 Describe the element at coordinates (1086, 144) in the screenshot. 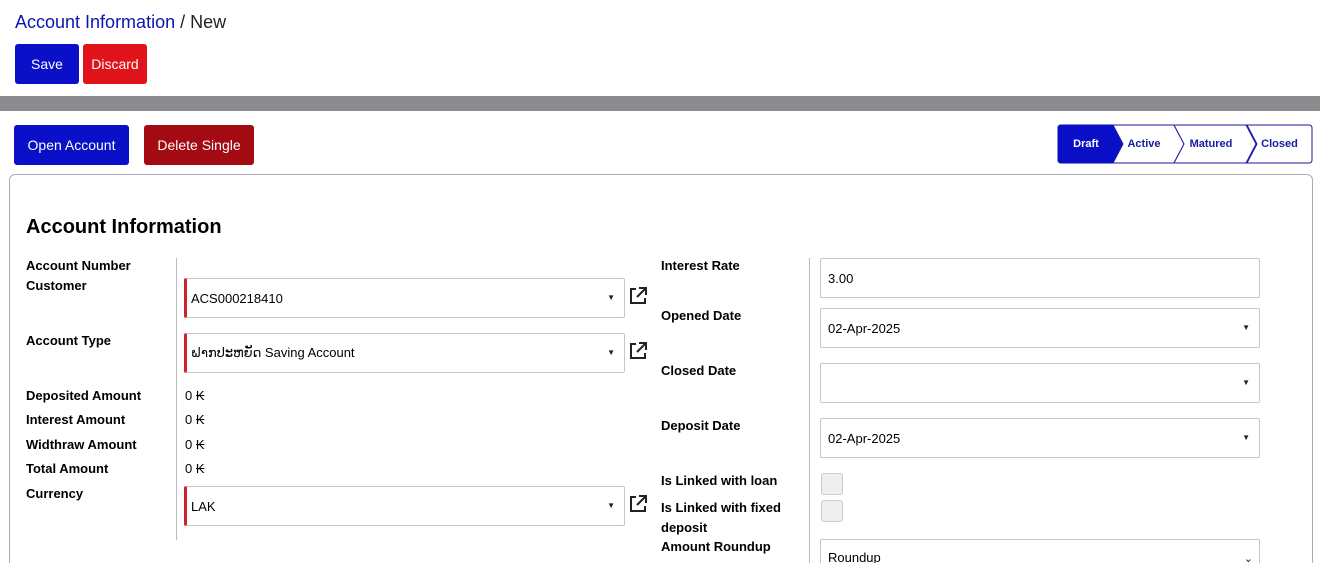

I see `status-step-label: Draft` at that location.